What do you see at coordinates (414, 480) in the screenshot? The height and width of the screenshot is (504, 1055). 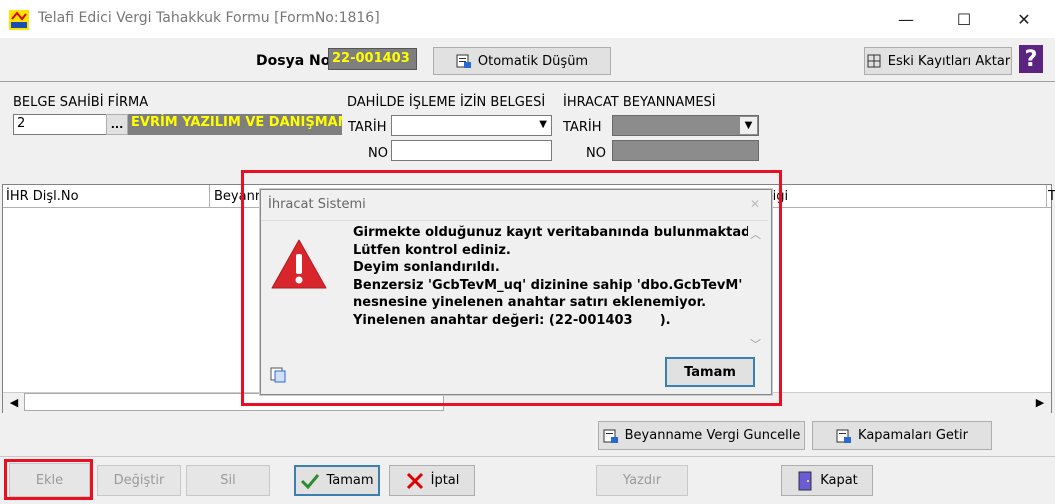 I see `x-icon` at bounding box center [414, 480].